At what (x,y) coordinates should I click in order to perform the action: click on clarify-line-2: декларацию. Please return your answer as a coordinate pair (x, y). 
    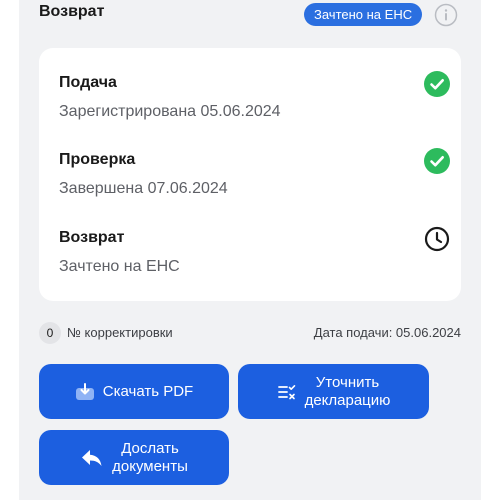
    Looking at the image, I should click on (347, 400).